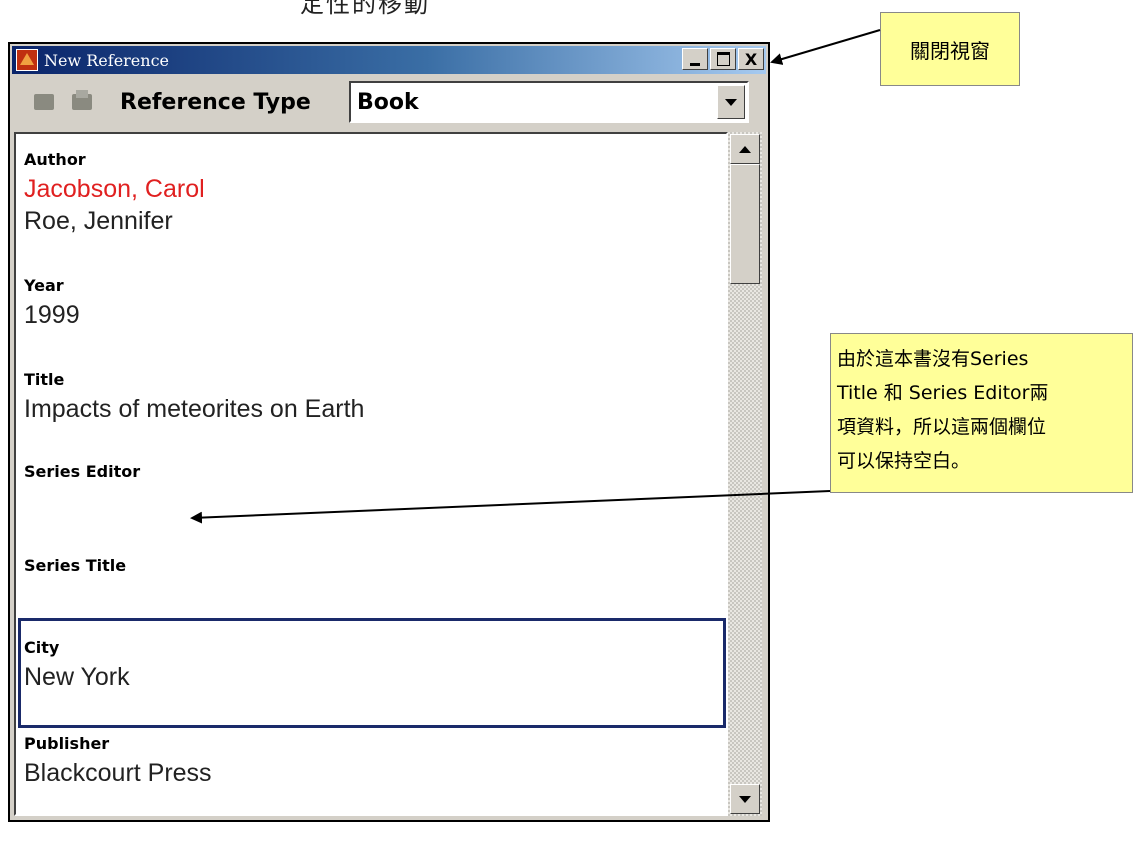 The image size is (1133, 844). Describe the element at coordinates (510, 507) in the screenshot. I see `series-callout-arrow` at that location.